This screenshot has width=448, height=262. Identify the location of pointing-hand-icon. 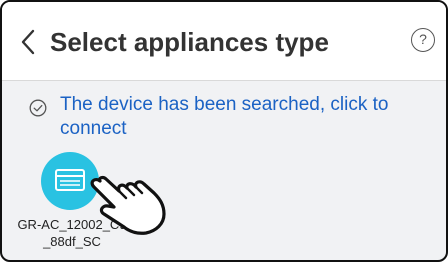
(128, 205).